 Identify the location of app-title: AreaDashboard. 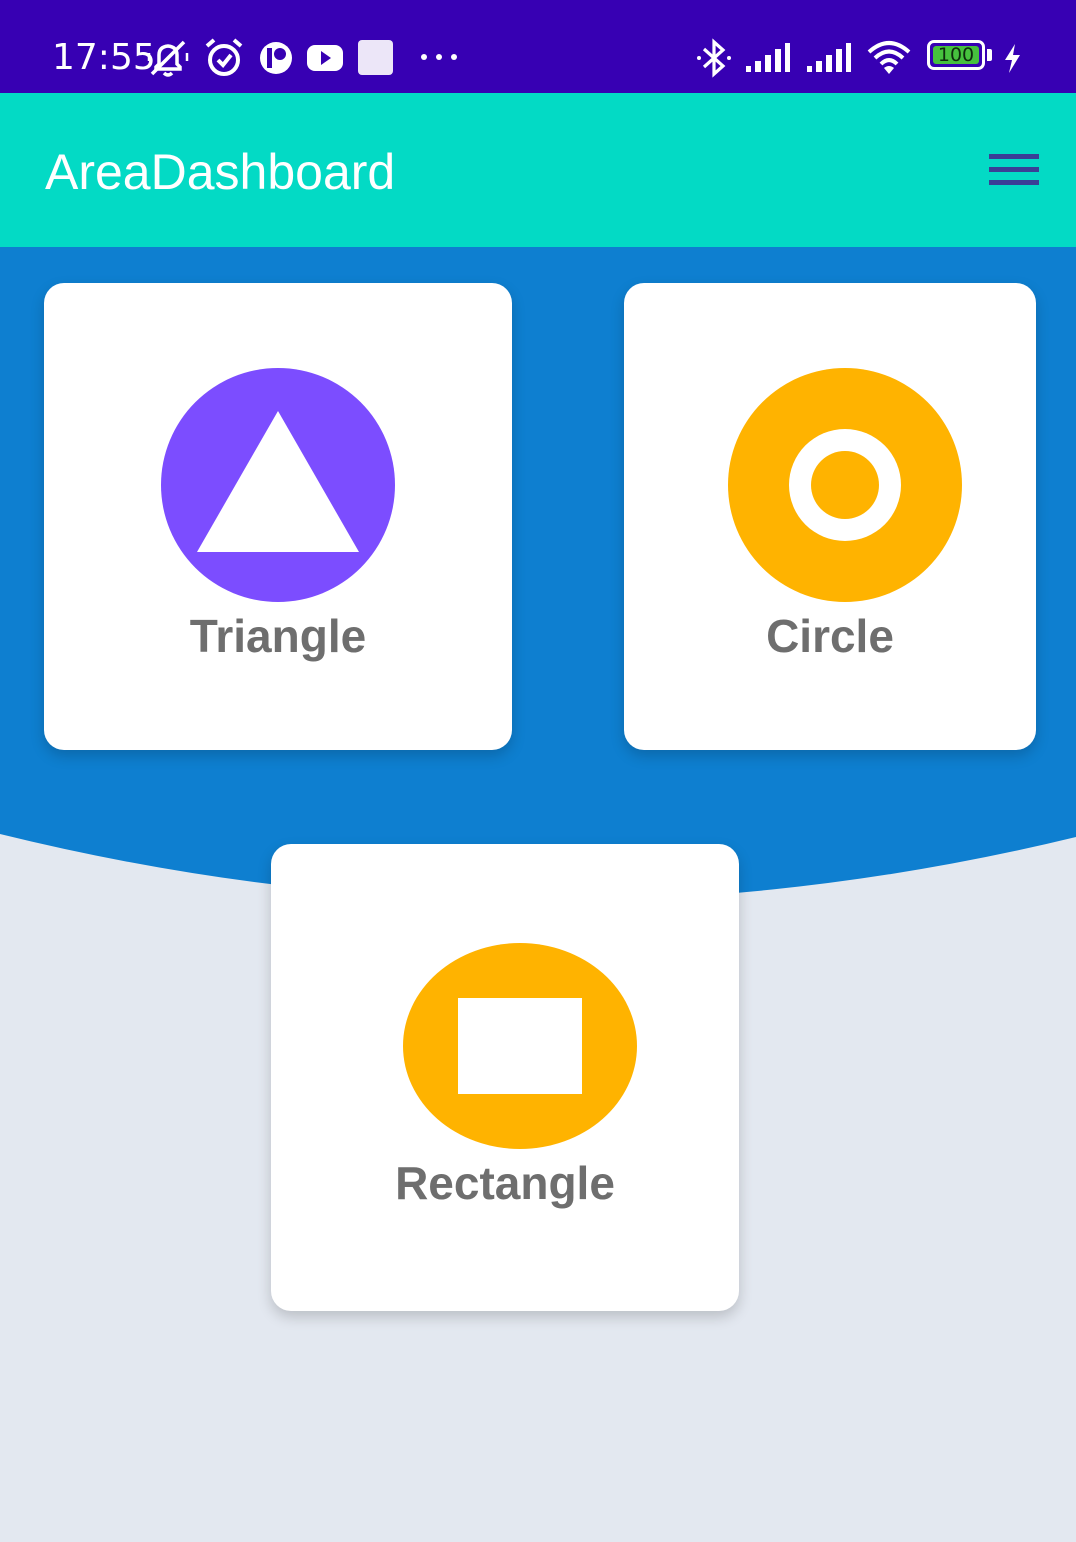
(220, 172).